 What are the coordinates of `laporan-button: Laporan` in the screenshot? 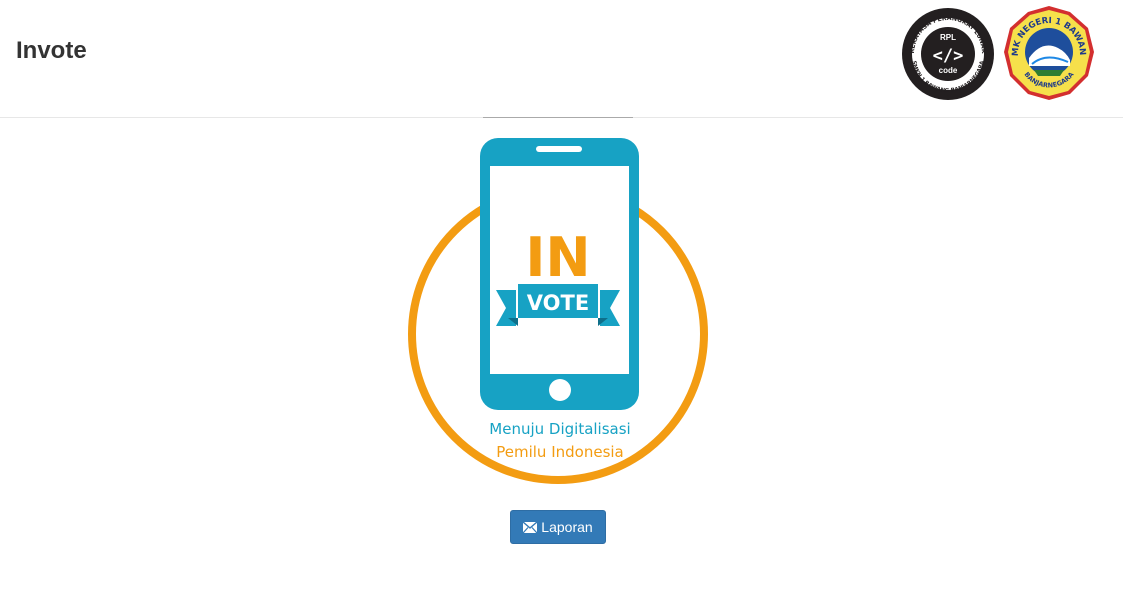 It's located at (558, 527).